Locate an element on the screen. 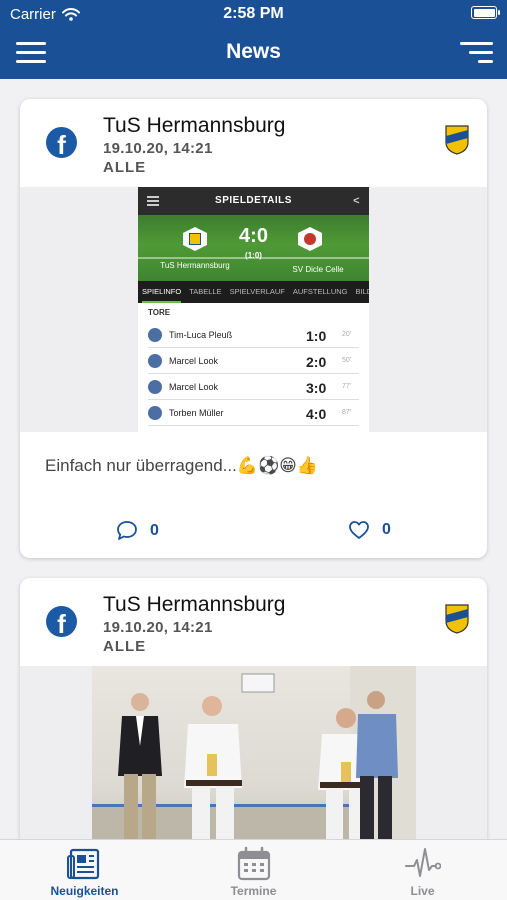 The image size is (507, 900). comment-icon is located at coordinates (127, 530).